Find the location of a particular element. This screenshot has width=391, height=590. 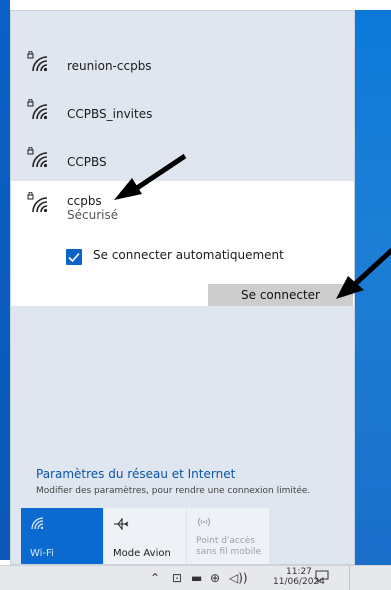

network-name: ccpbs is located at coordinates (84, 201).